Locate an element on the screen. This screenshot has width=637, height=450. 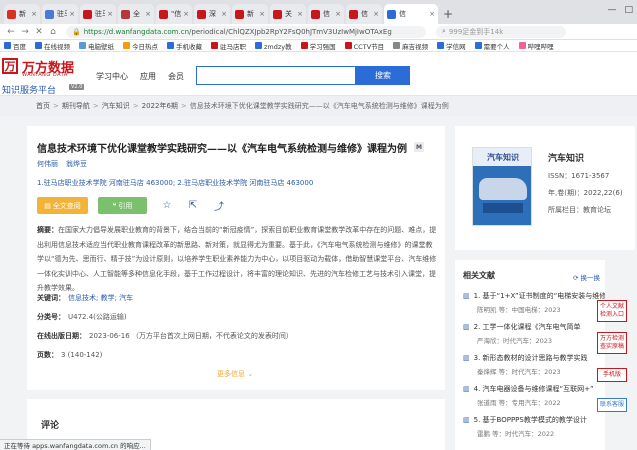
breadcrumb-journal-nav: 期刊导航 is located at coordinates (76, 106).